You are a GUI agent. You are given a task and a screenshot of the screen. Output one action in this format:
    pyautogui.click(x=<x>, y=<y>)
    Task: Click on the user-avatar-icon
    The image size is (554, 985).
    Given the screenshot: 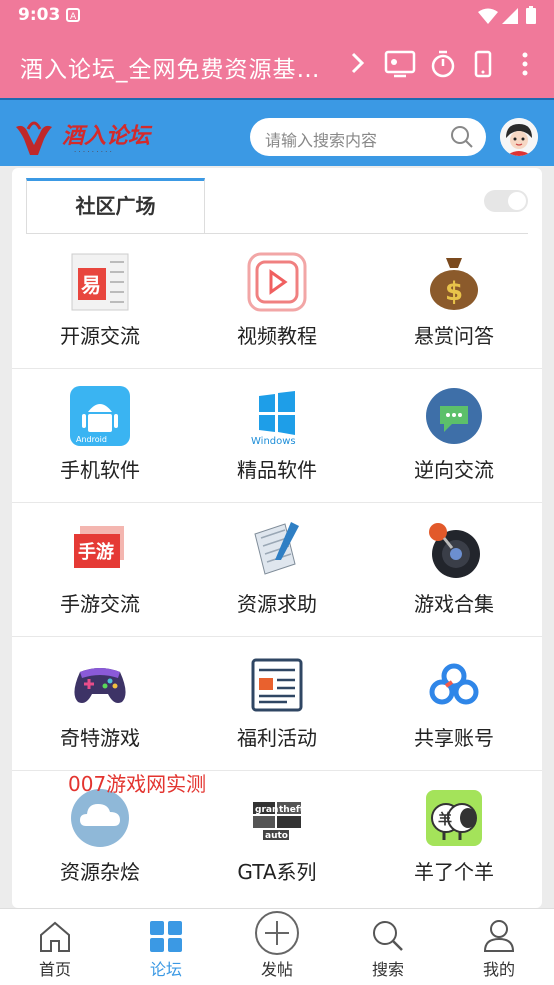 What is the action you would take?
    pyautogui.click(x=519, y=137)
    